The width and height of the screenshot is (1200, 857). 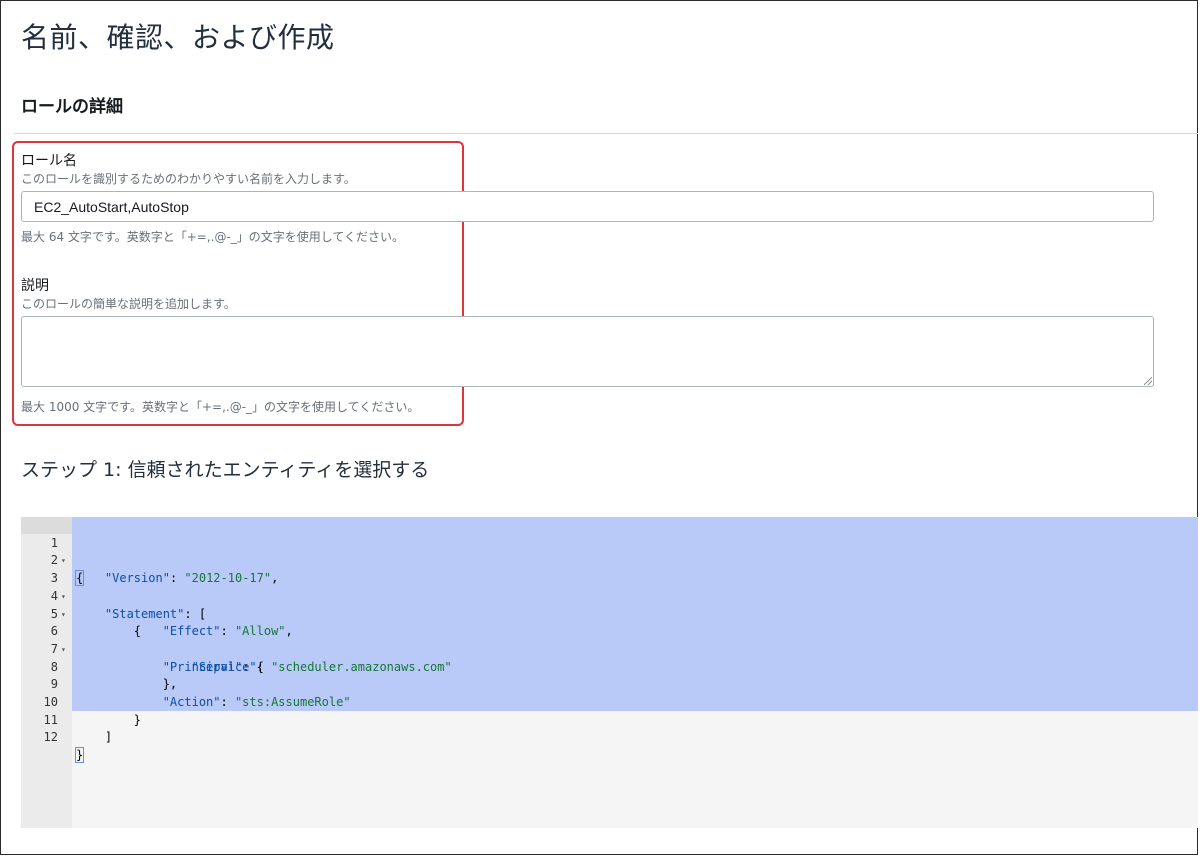 I want to click on code-line: 4 ▾ {, so click(x=609, y=604).